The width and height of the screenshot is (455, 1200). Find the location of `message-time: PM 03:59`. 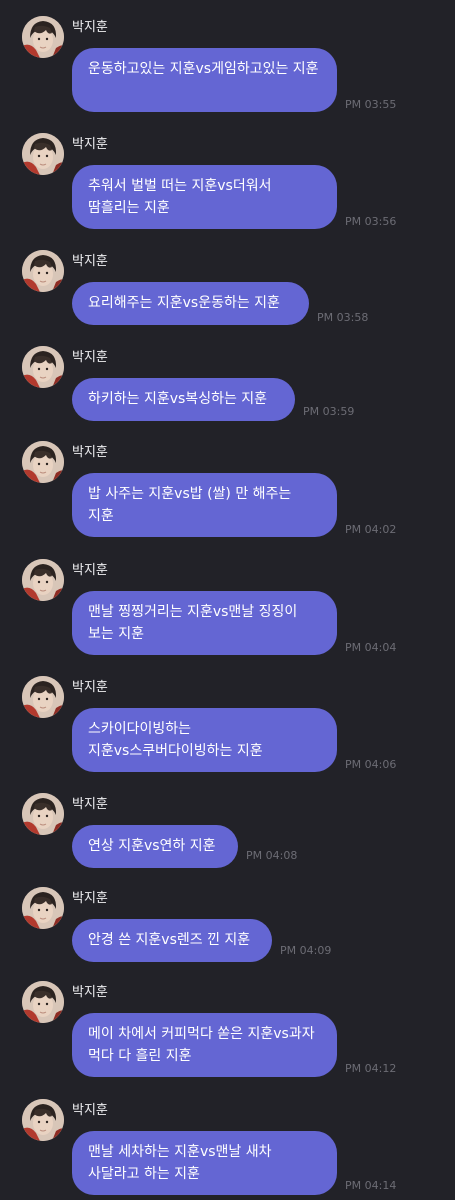

message-time: PM 03:59 is located at coordinates (329, 411).